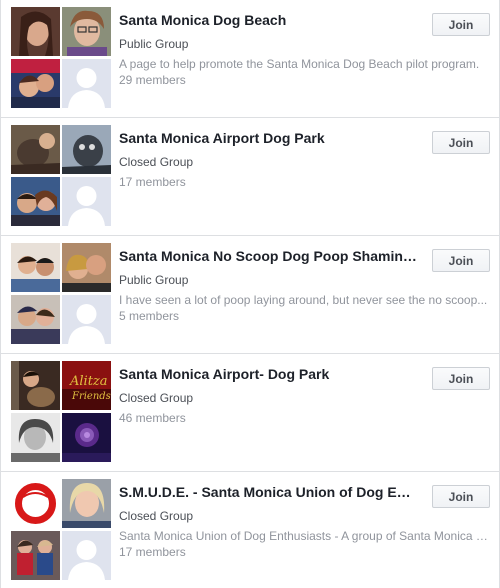  I want to click on group-name-link: Santa Monica Airport- Dog Park, so click(269, 374).